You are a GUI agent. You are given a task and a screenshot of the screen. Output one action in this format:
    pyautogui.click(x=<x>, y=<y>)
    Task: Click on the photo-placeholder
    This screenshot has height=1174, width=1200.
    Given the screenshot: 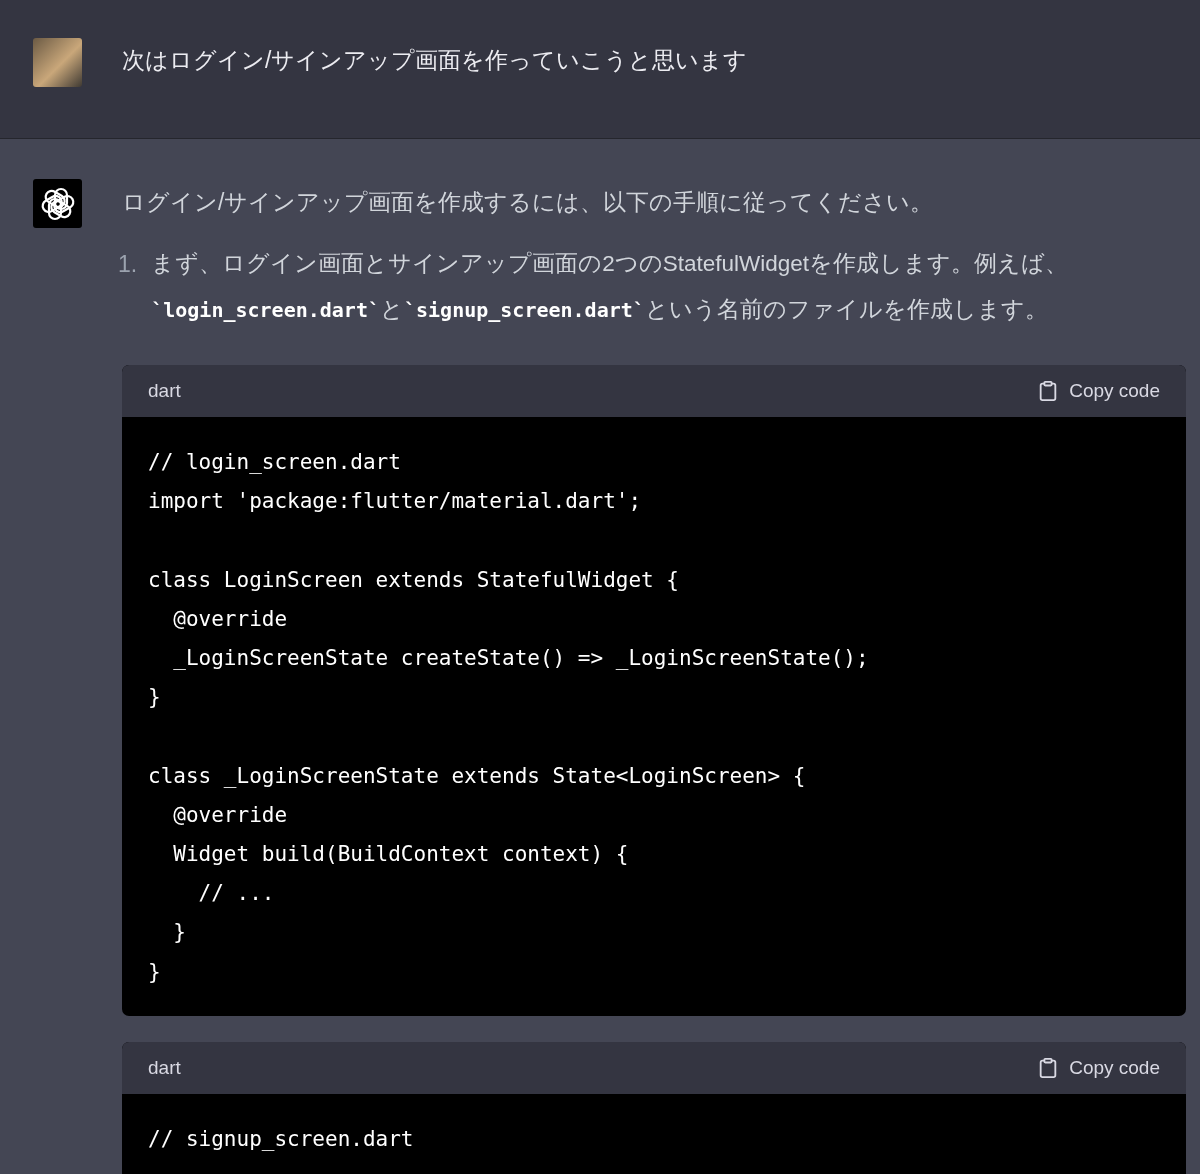 What is the action you would take?
    pyautogui.click(x=57, y=62)
    